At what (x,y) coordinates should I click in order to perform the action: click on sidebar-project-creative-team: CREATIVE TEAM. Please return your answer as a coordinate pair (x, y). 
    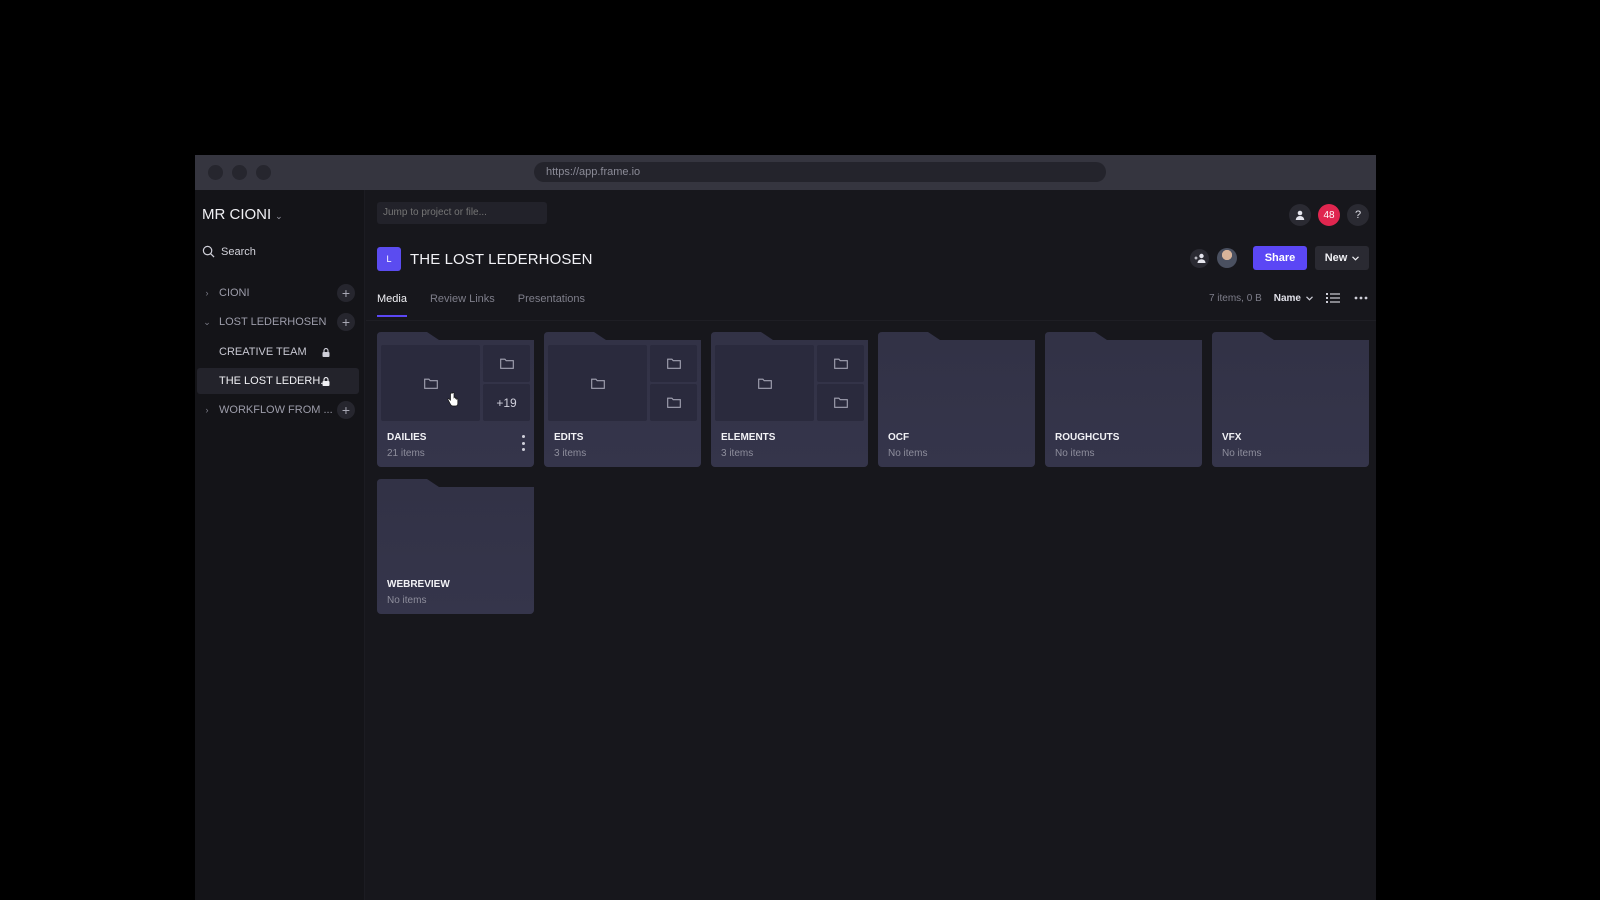
    Looking at the image, I should click on (278, 352).